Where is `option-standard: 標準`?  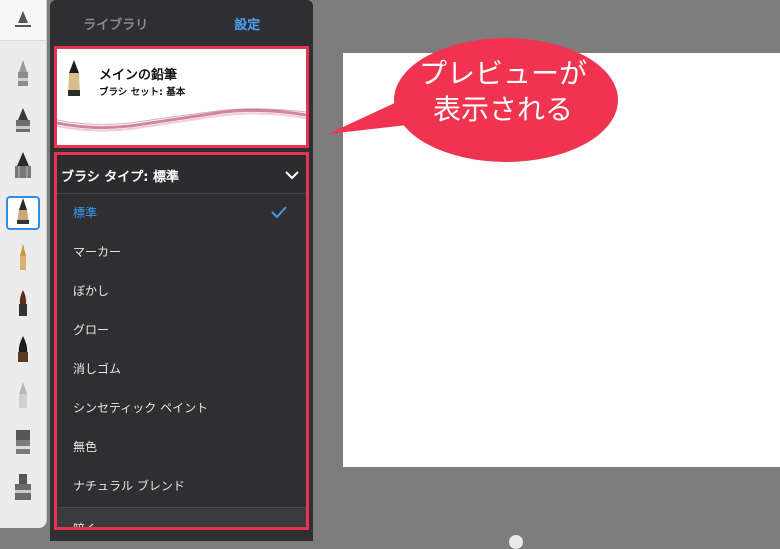
option-standard: 標準 is located at coordinates (181, 212).